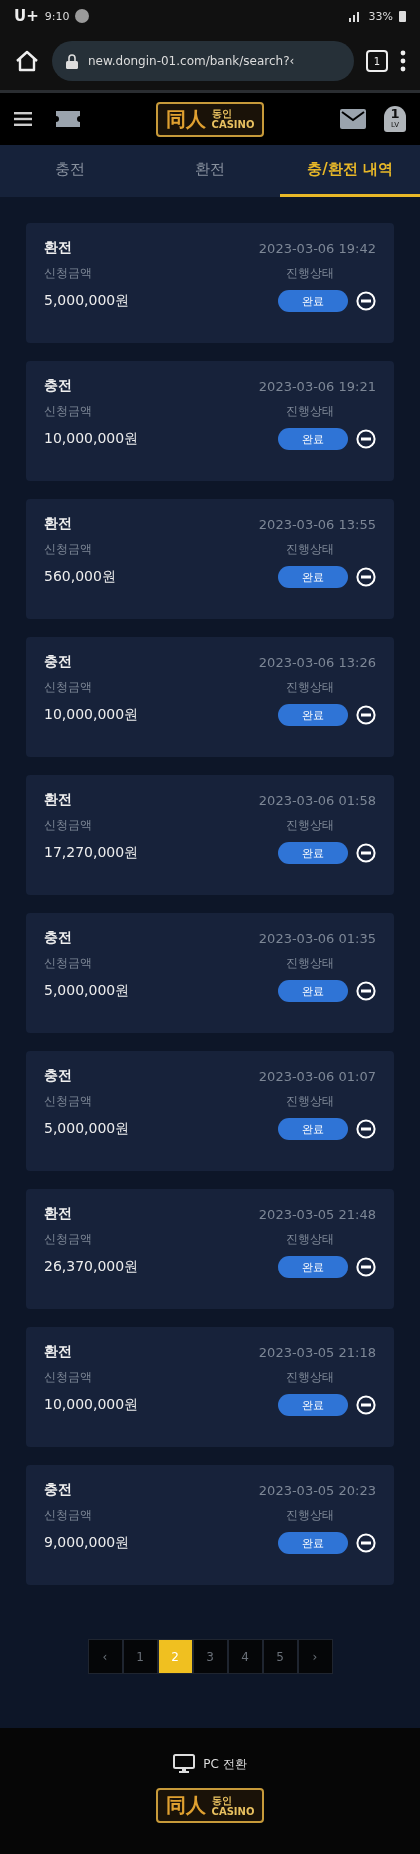 This screenshot has width=420, height=1854. What do you see at coordinates (140, 1656) in the screenshot?
I see `page-button: 1` at bounding box center [140, 1656].